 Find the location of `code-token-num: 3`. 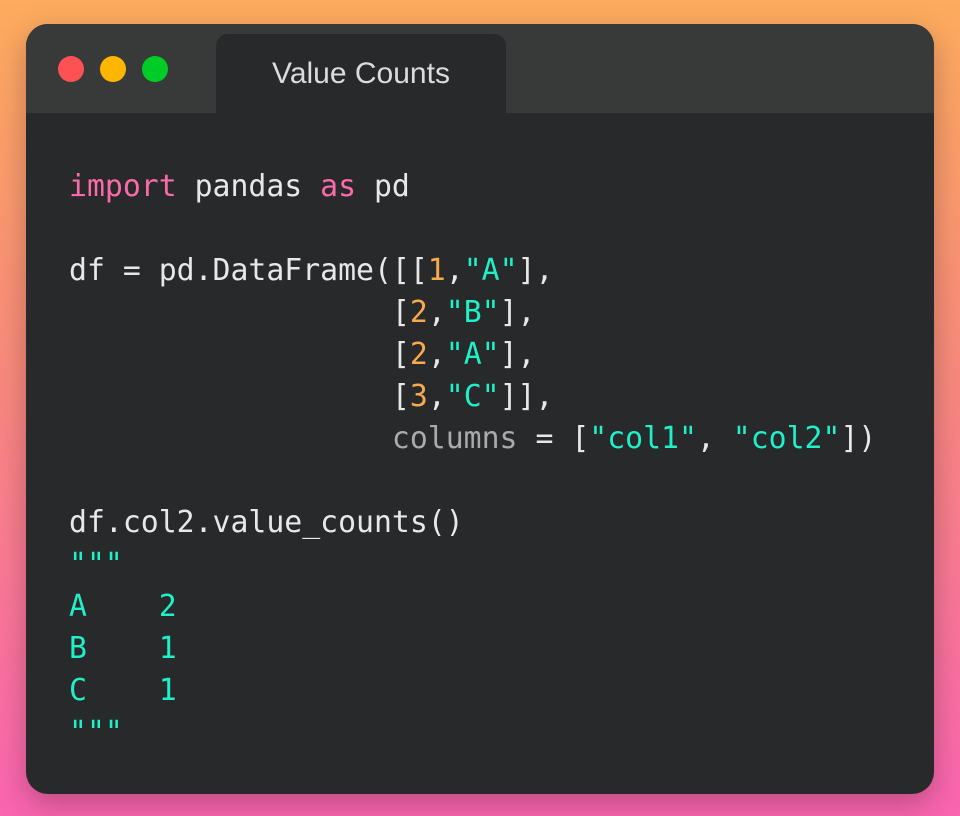

code-token-num: 3 is located at coordinates (418, 396).